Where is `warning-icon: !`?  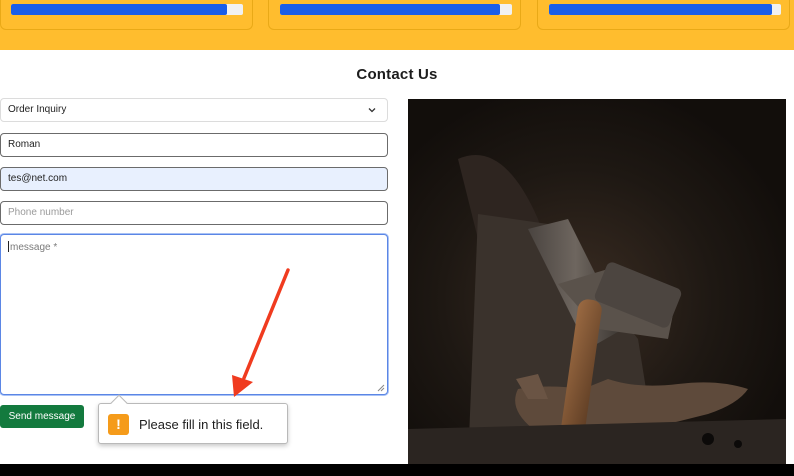
warning-icon: ! is located at coordinates (118, 424).